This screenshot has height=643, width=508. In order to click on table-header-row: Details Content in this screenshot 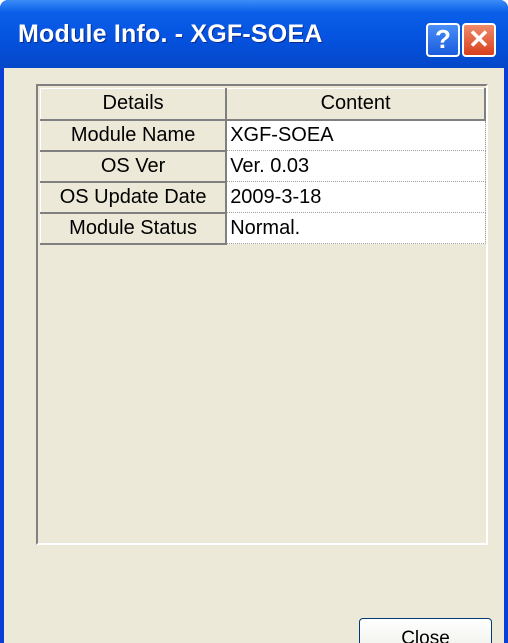, I will do `click(263, 104)`.